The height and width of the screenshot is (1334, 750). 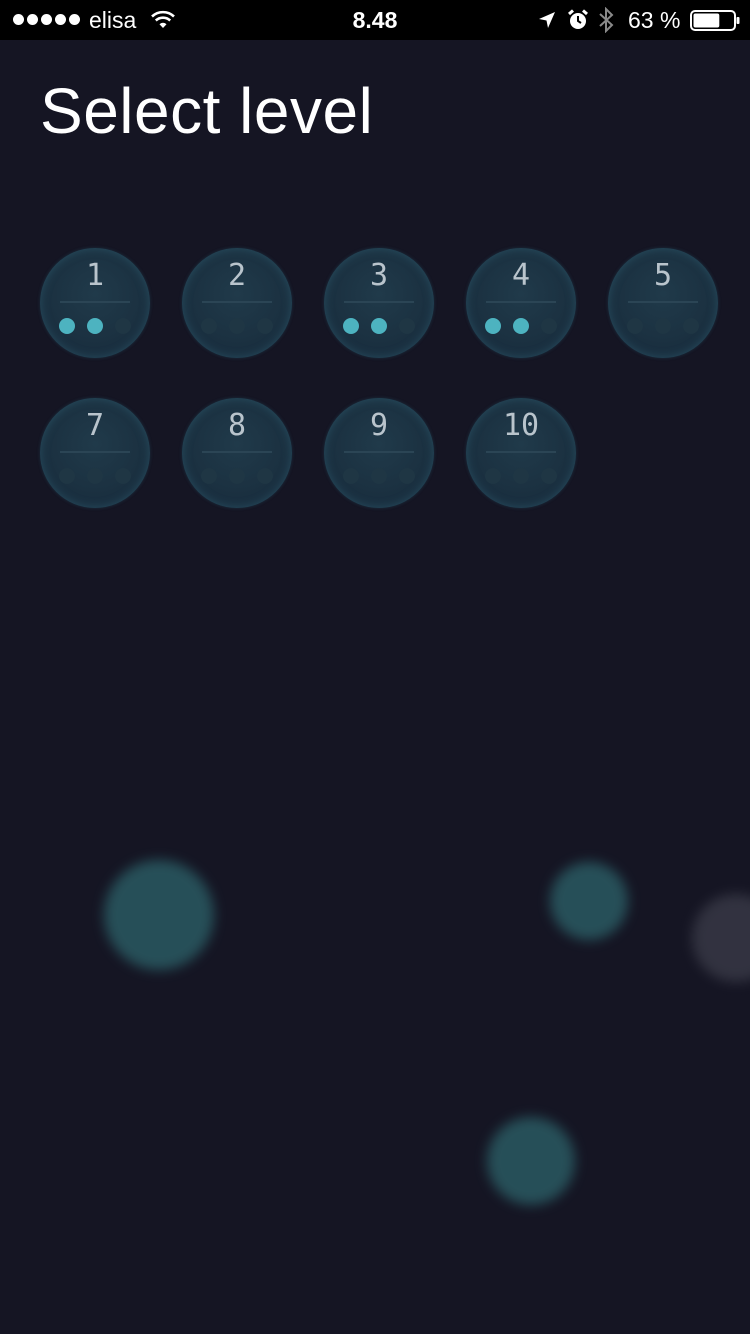 What do you see at coordinates (375, 20) in the screenshot?
I see `status-bar: elisa 8.48 63 %` at bounding box center [375, 20].